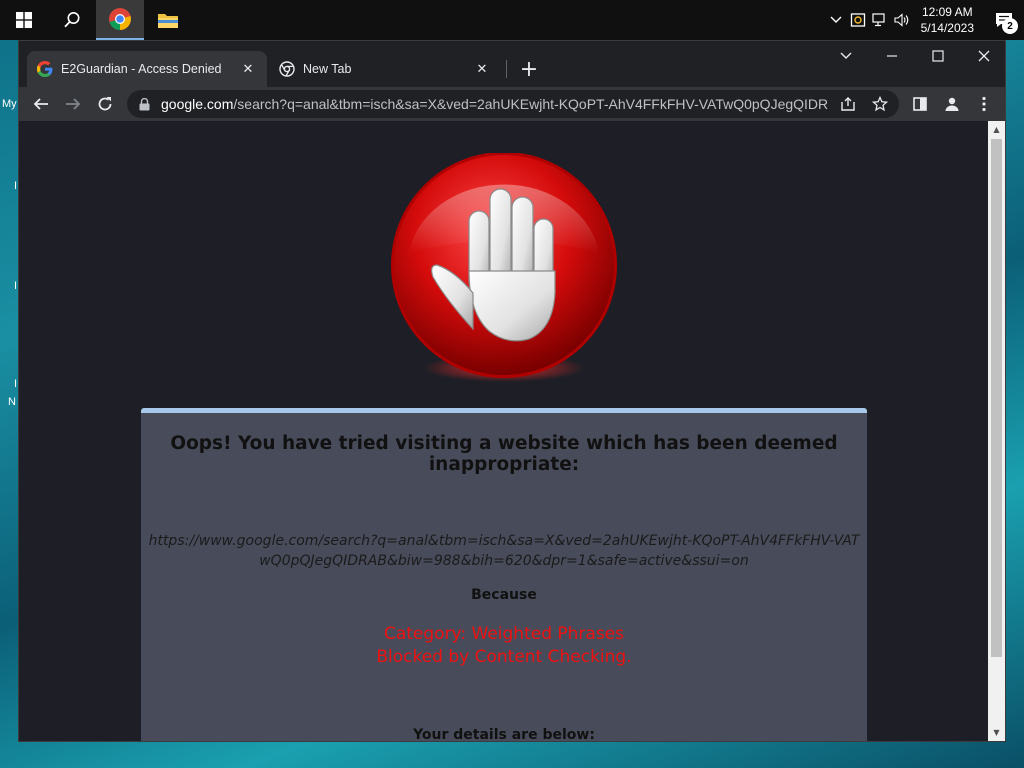 Image resolution: width=1024 pixels, height=768 pixels. What do you see at coordinates (512, 64) in the screenshot?
I see `tab-strip: E2Guardian - Access Denied ✕ New Tab ✕ +` at bounding box center [512, 64].